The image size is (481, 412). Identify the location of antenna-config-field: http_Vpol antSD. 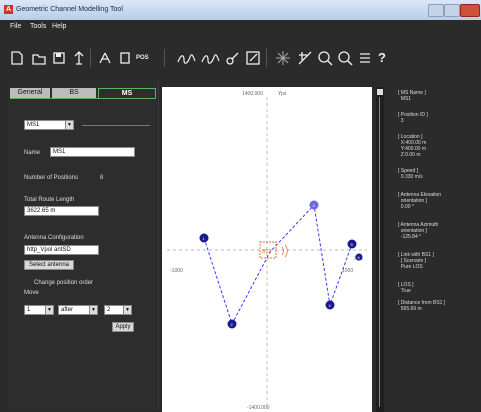
(61, 250).